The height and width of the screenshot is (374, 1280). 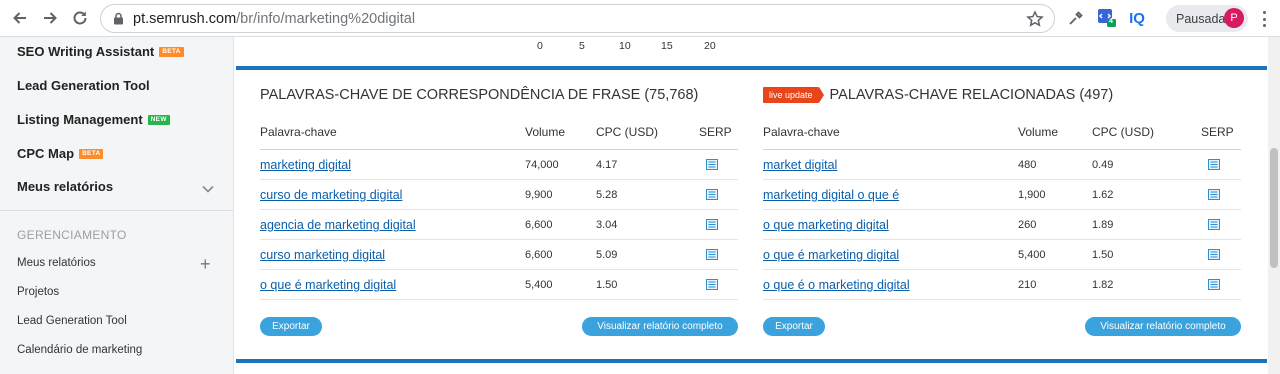 What do you see at coordinates (971, 95) in the screenshot?
I see `panel-title-text: PALAVRAS-CHAVE RELACIONADAS (497)` at bounding box center [971, 95].